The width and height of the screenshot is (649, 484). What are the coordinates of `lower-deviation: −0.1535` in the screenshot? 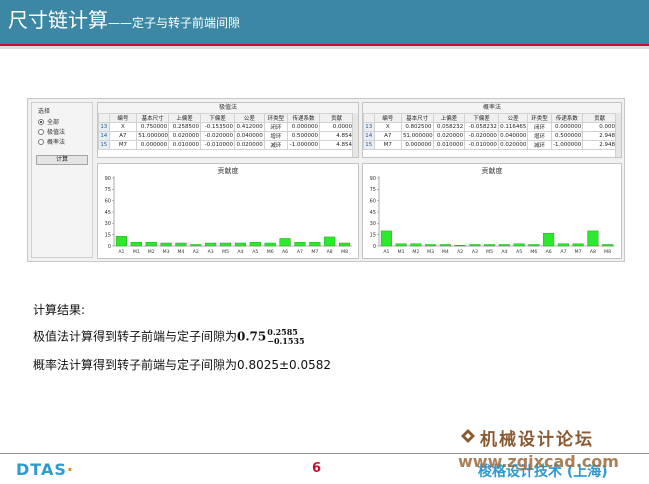 It's located at (286, 341).